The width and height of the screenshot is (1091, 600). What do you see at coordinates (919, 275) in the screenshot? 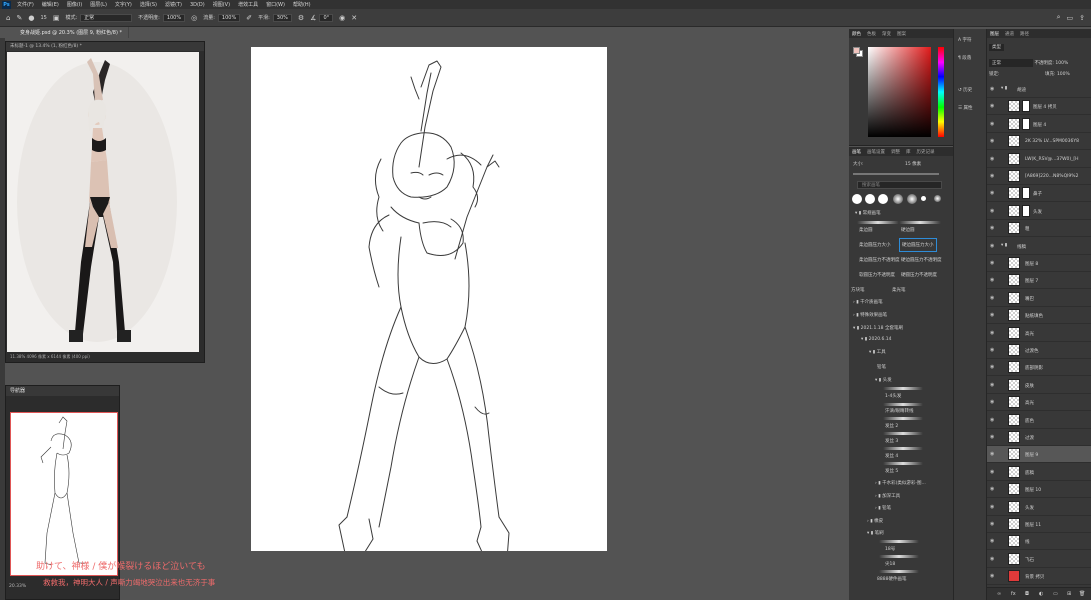
I see `brush-item: 硬圆压力不透明度` at bounding box center [919, 275].